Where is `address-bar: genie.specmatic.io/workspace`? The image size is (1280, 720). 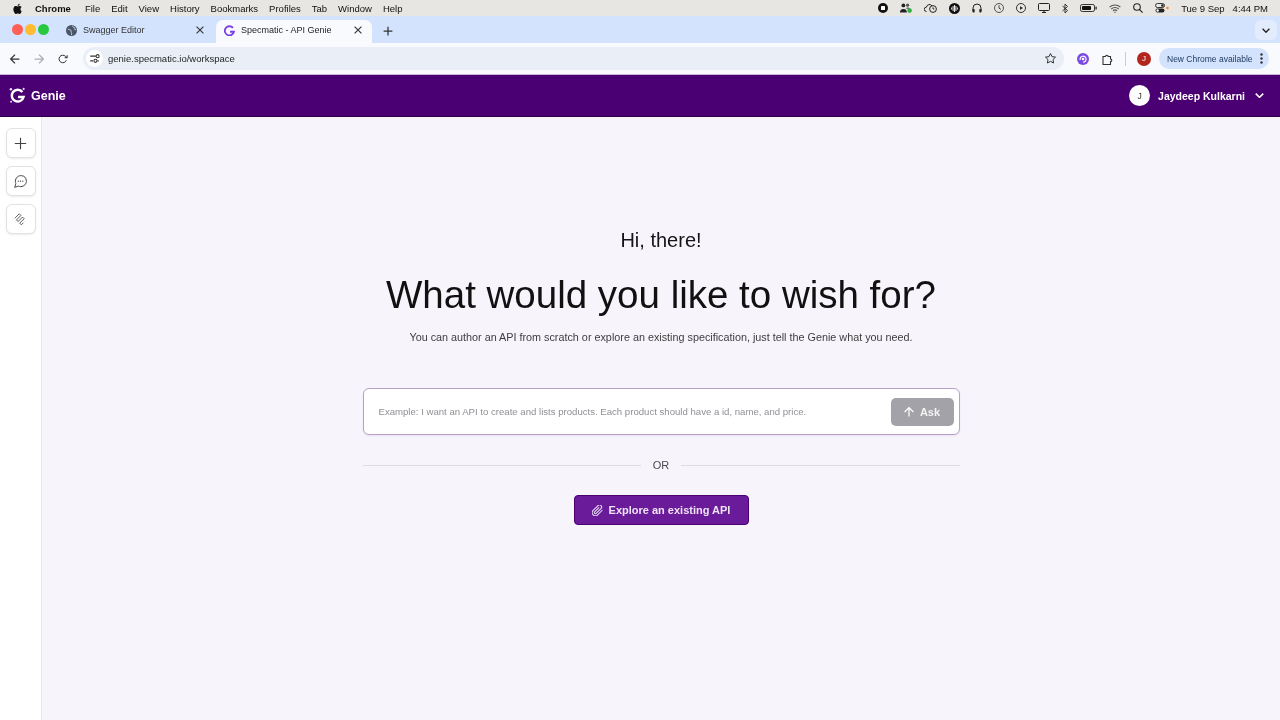
address-bar: genie.specmatic.io/workspace is located at coordinates (573, 58).